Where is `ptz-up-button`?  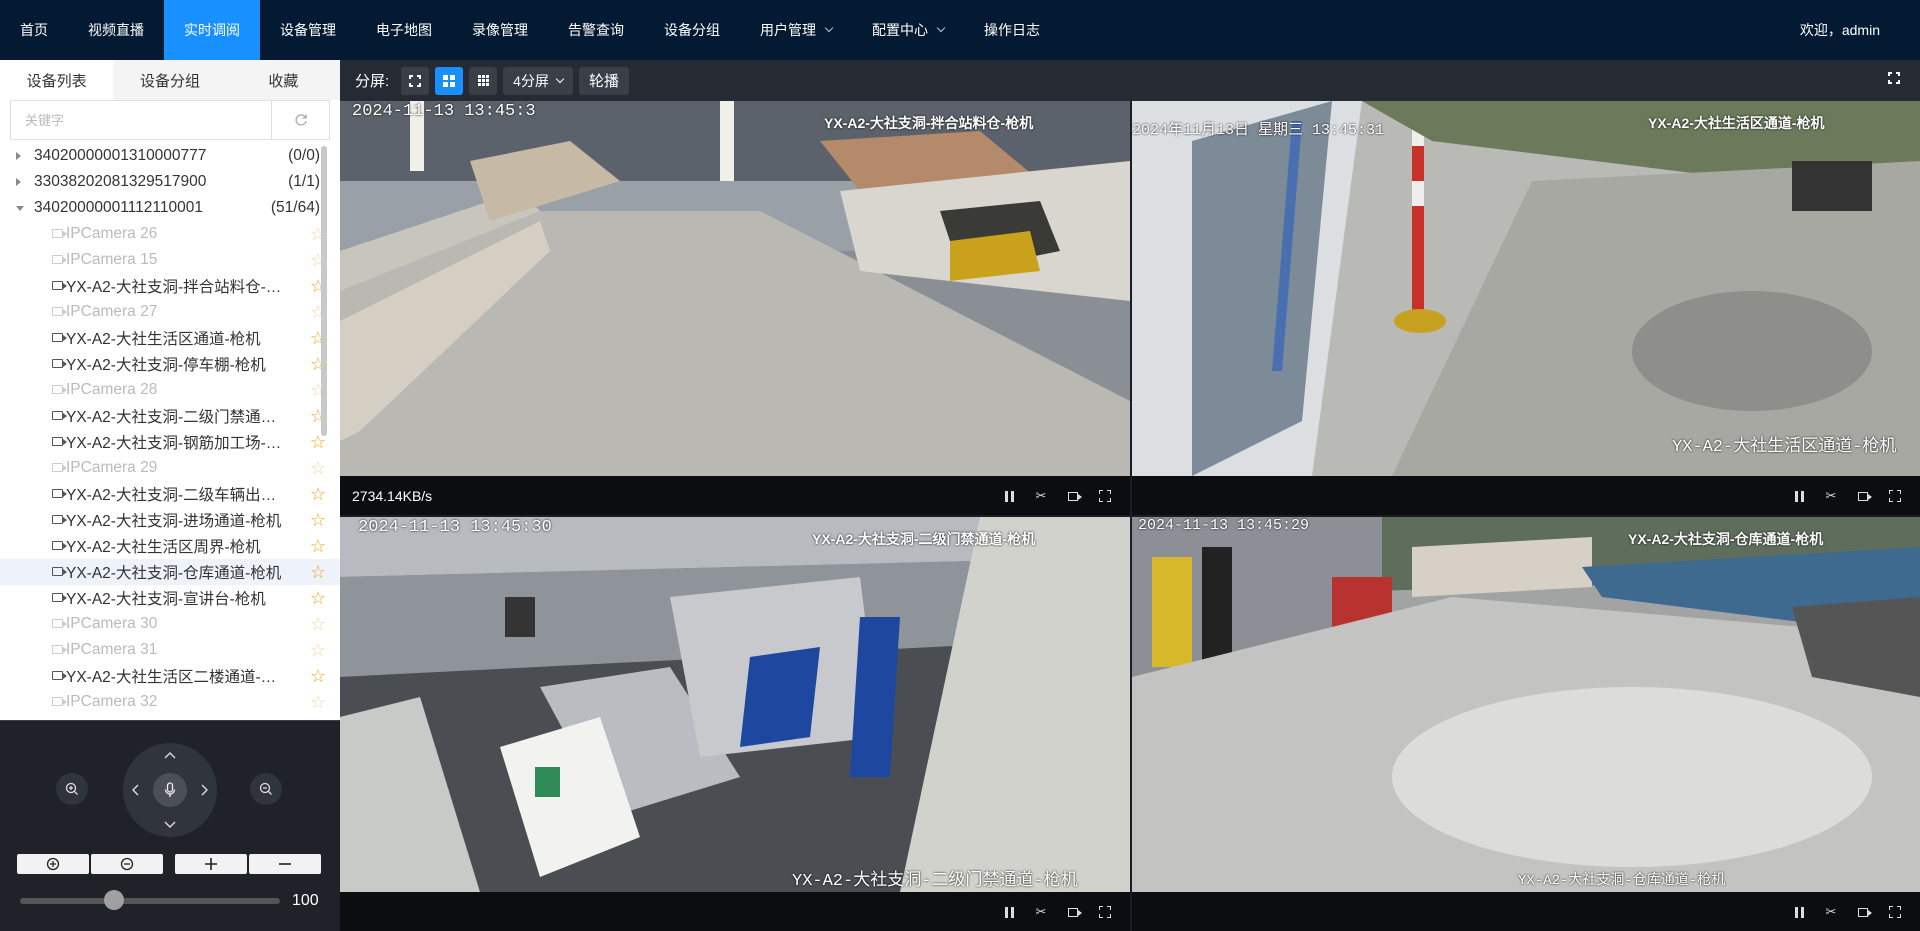
ptz-up-button is located at coordinates (170, 755).